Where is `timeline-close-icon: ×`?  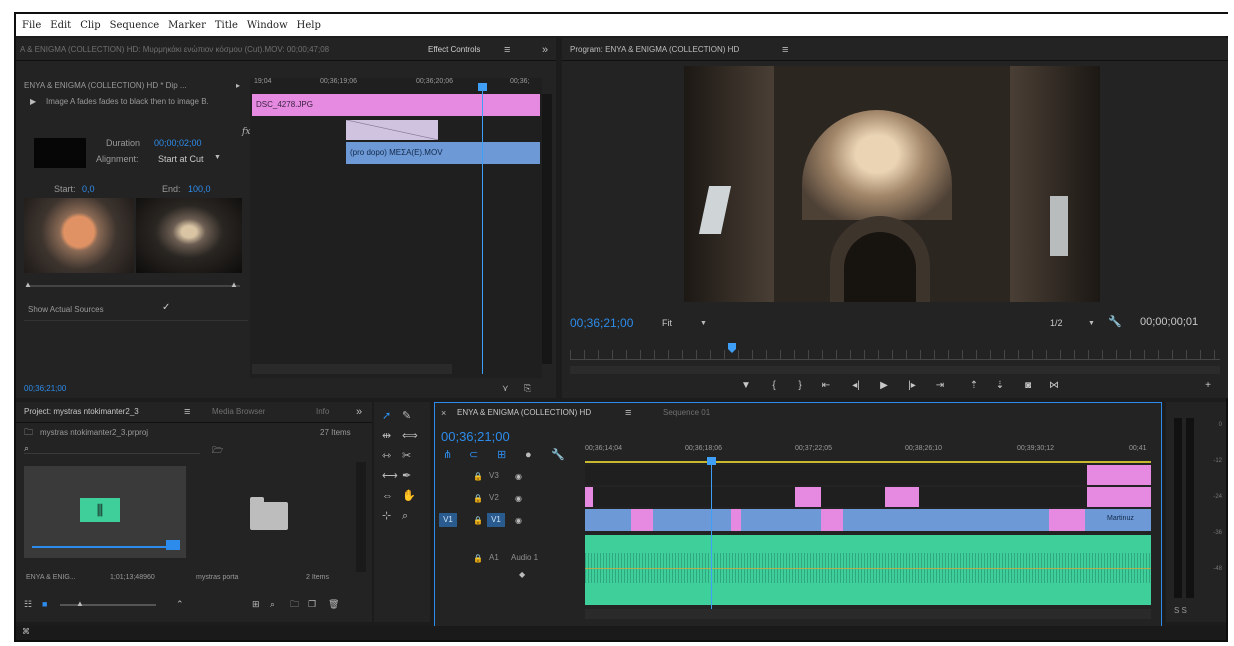 timeline-close-icon: × is located at coordinates (443, 413).